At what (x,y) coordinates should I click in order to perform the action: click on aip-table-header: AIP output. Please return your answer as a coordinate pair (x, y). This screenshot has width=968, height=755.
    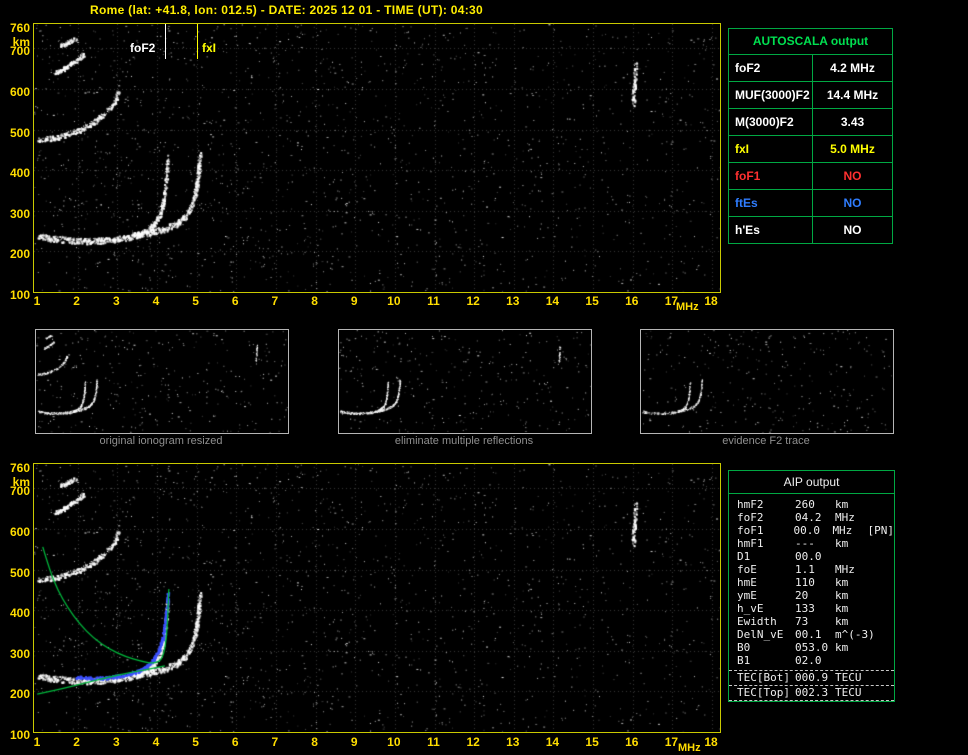
    Looking at the image, I should click on (811, 482).